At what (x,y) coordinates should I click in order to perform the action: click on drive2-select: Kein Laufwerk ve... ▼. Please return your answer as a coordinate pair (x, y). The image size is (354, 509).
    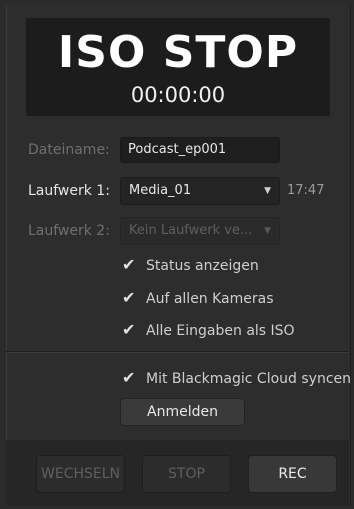
    Looking at the image, I should click on (200, 231).